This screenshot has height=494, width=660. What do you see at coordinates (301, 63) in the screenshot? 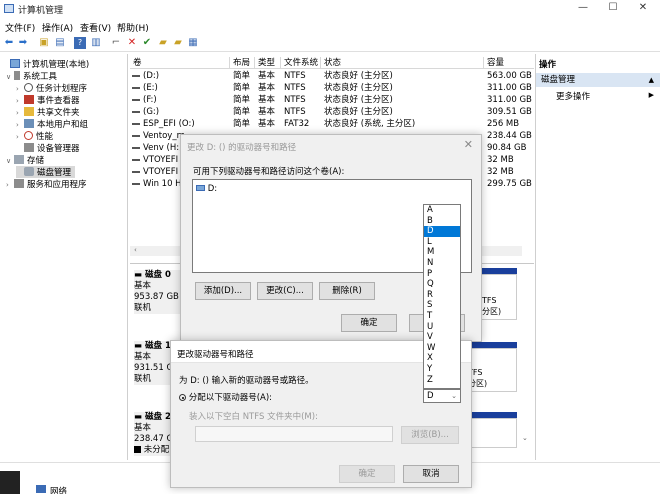
I see `col-filesystem: 文件系统` at bounding box center [301, 63].